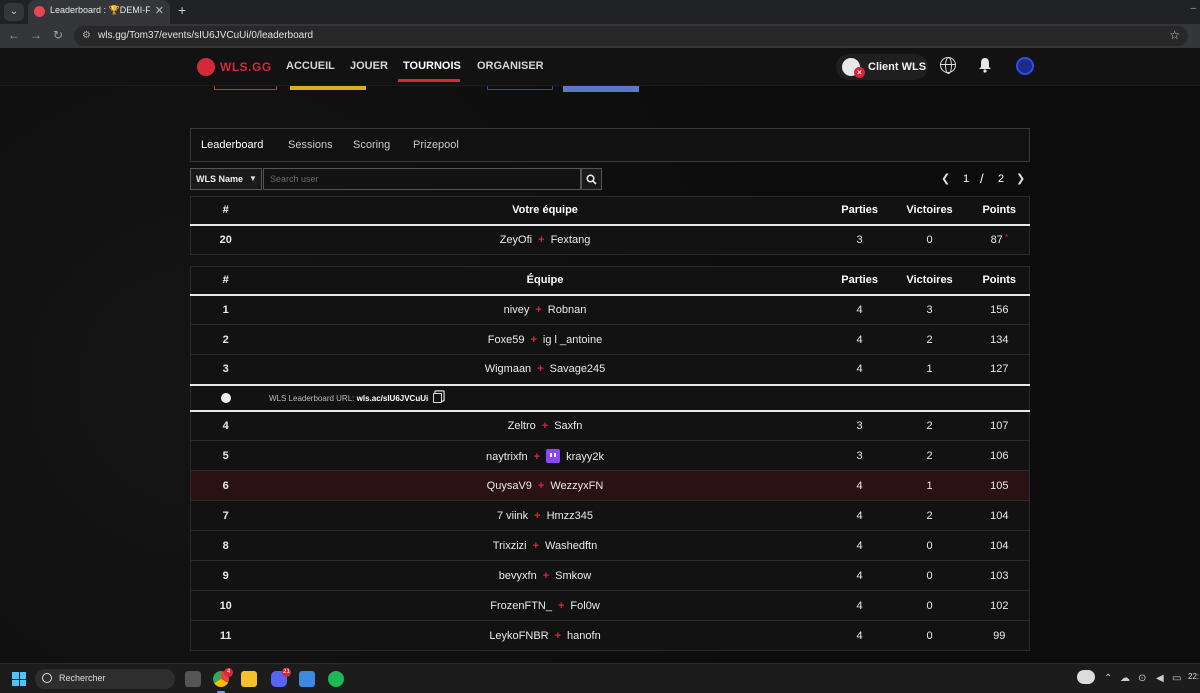 The height and width of the screenshot is (693, 1200). I want to click on player-name: Smkow, so click(573, 576).